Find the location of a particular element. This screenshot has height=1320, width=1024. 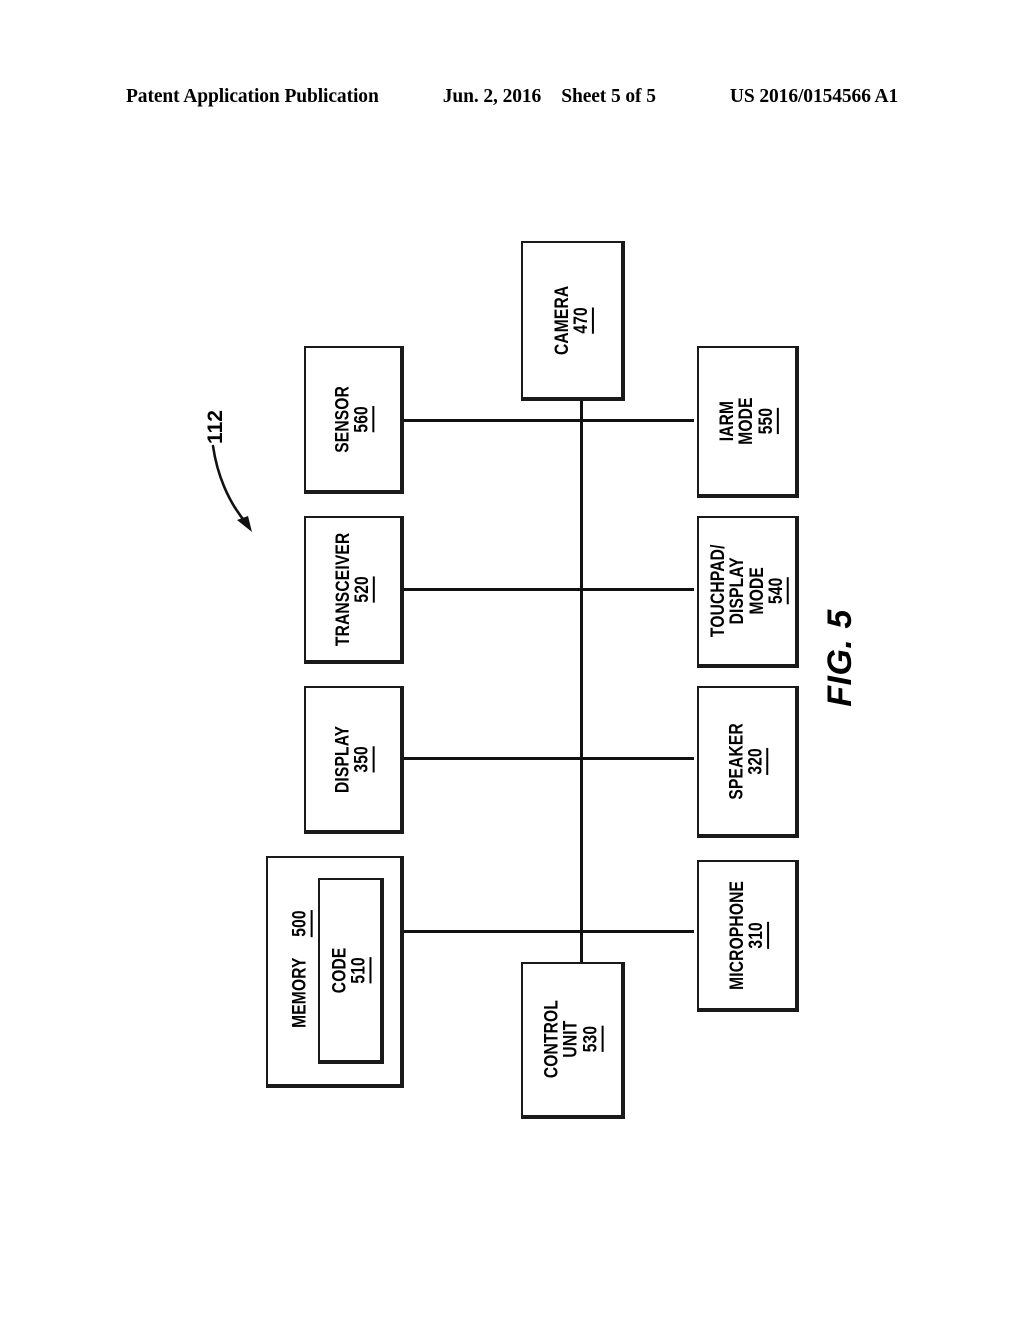

block-camera-label: CAMERA 470 is located at coordinates (572, 320).